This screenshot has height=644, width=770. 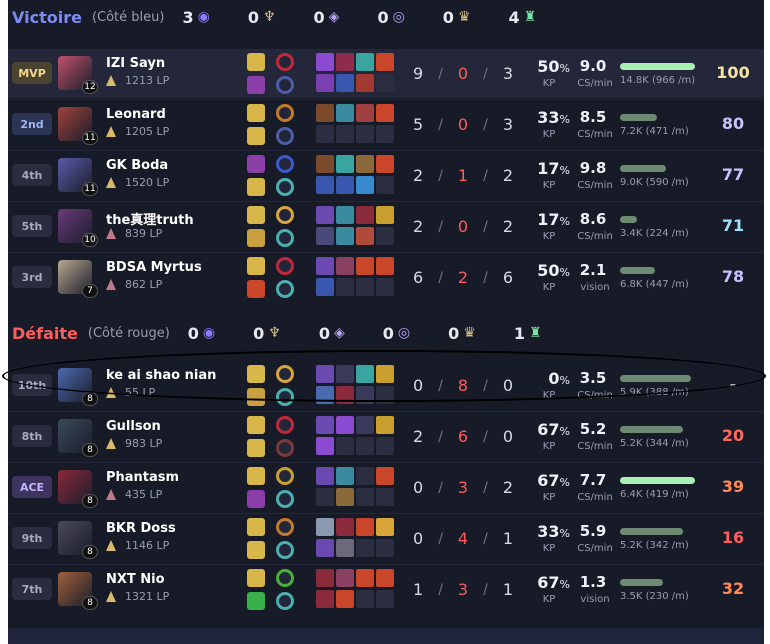 I want to click on kda: 0 / 3 / 2, so click(x=463, y=487).